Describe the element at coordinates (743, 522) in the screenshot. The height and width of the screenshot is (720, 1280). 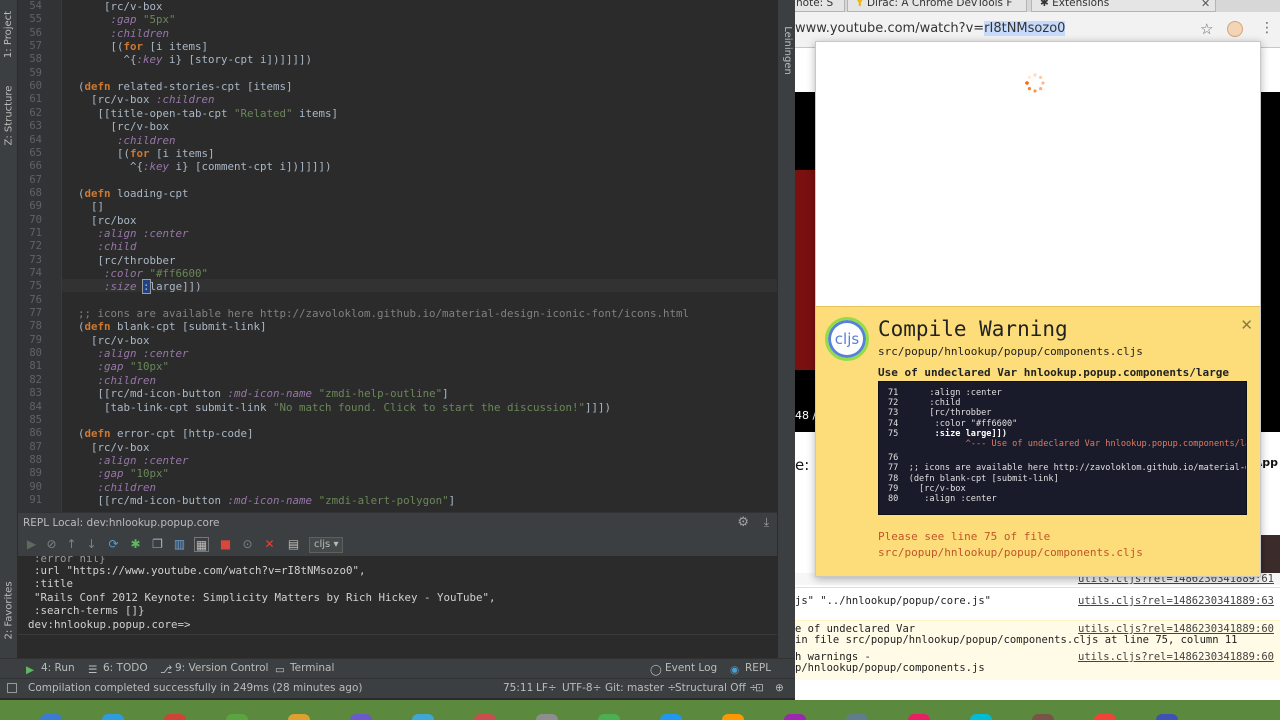
I see `gear-icon: ⚙` at that location.